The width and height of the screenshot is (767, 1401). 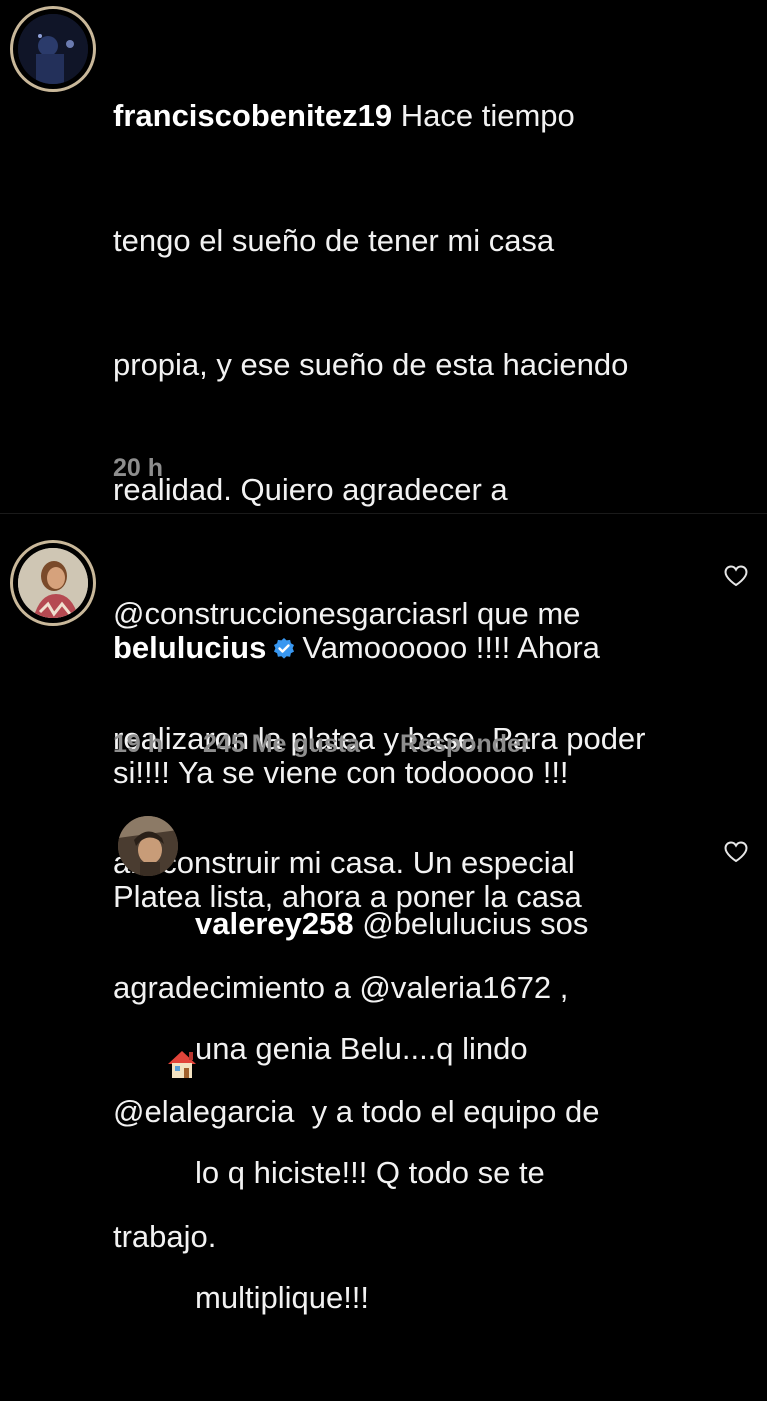 What do you see at coordinates (370, 1172) in the screenshot?
I see `comment-line: lo q hiciste!!! Q todo se te` at bounding box center [370, 1172].